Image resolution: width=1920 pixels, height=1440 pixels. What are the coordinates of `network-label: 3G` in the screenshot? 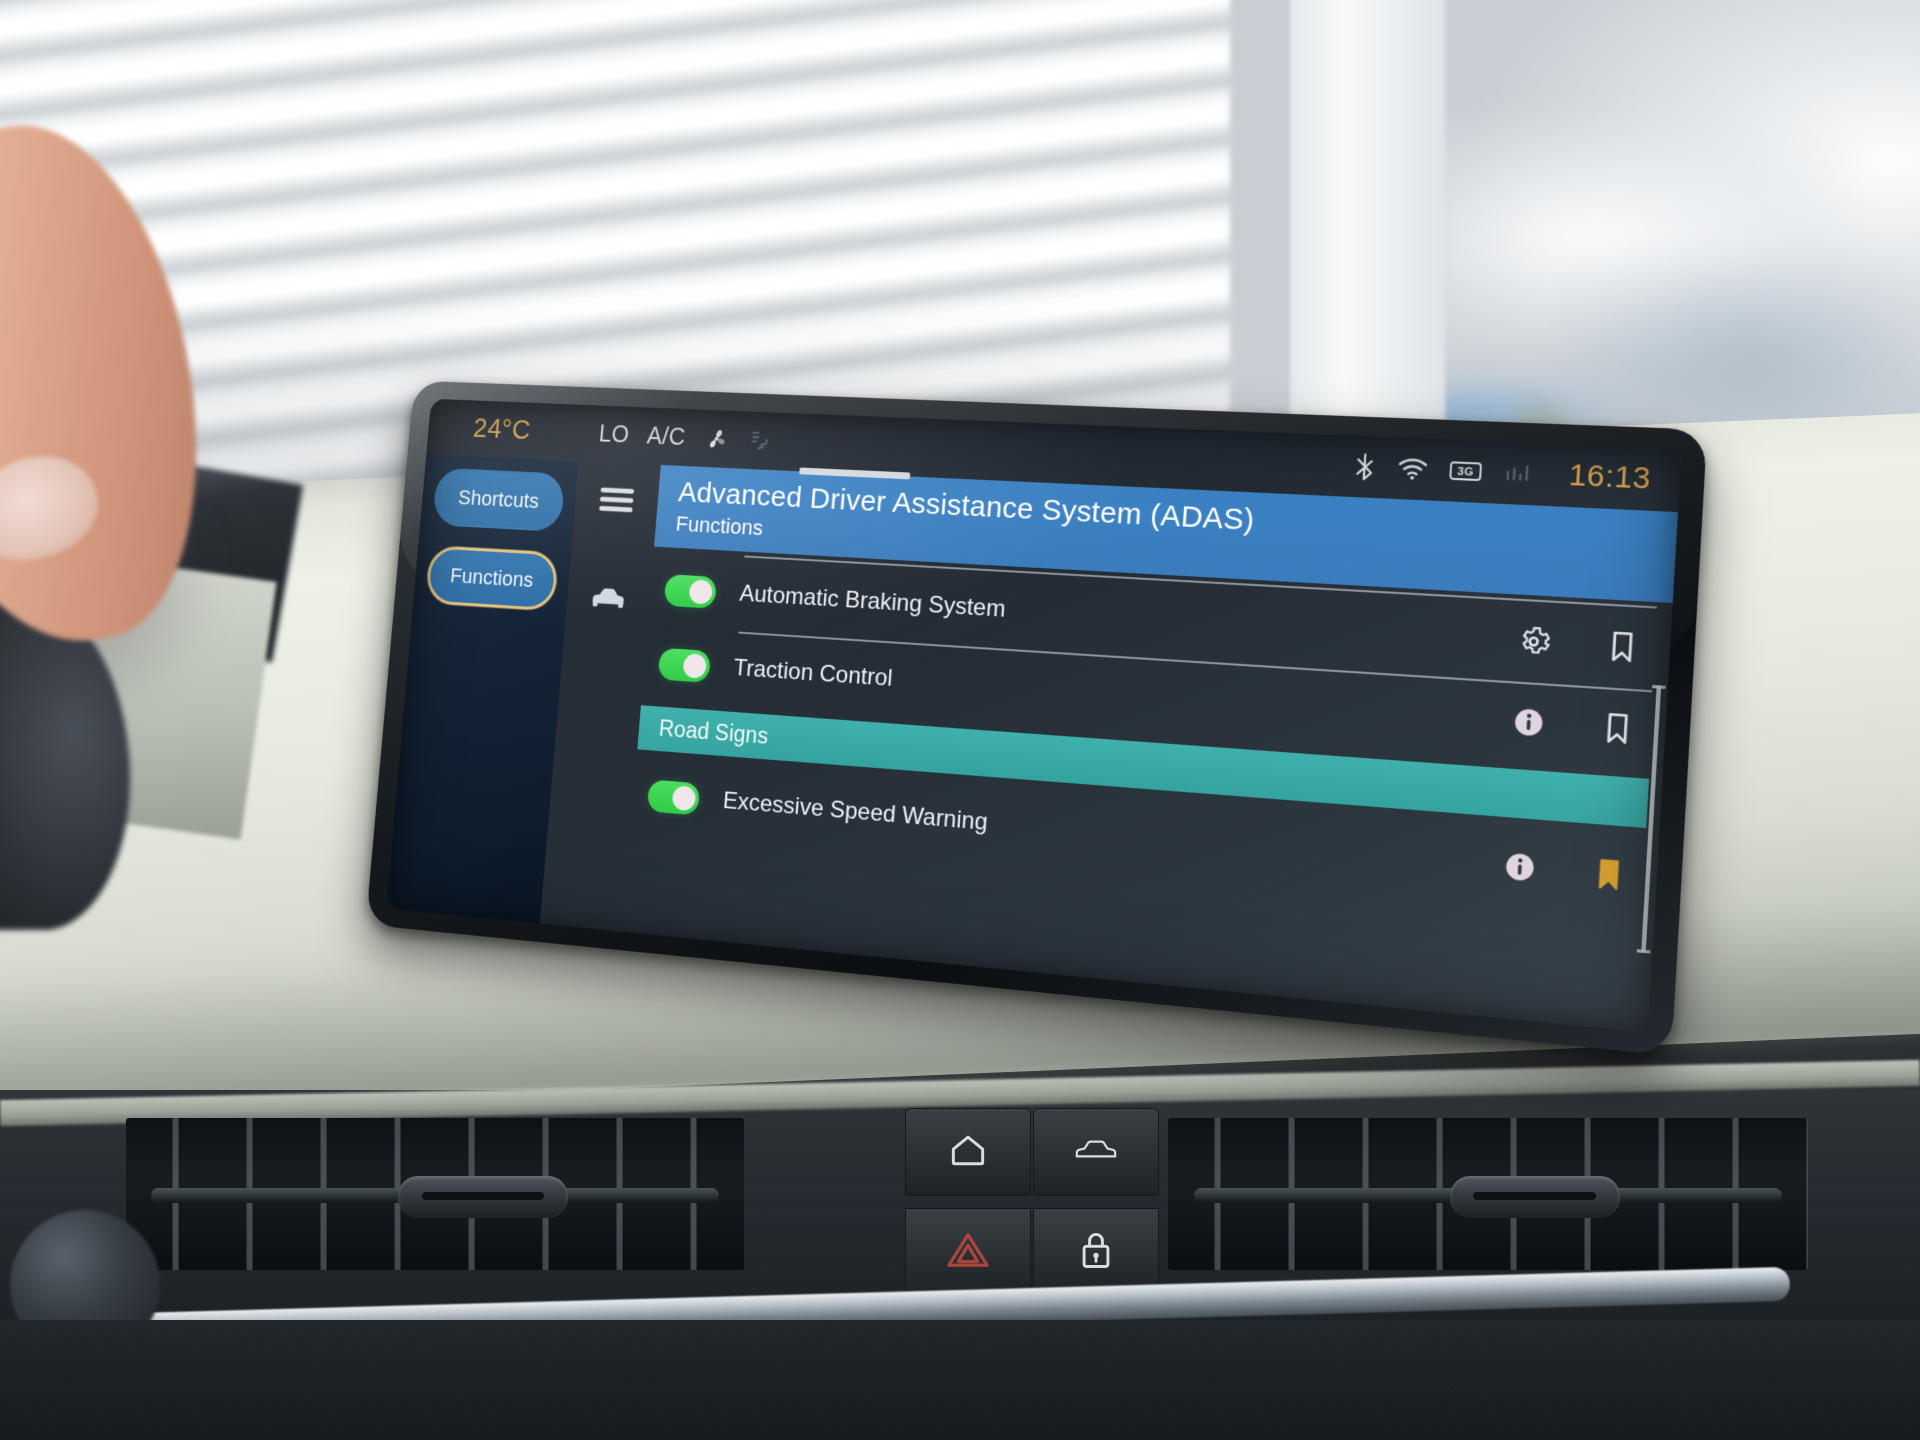 It's located at (1465, 472).